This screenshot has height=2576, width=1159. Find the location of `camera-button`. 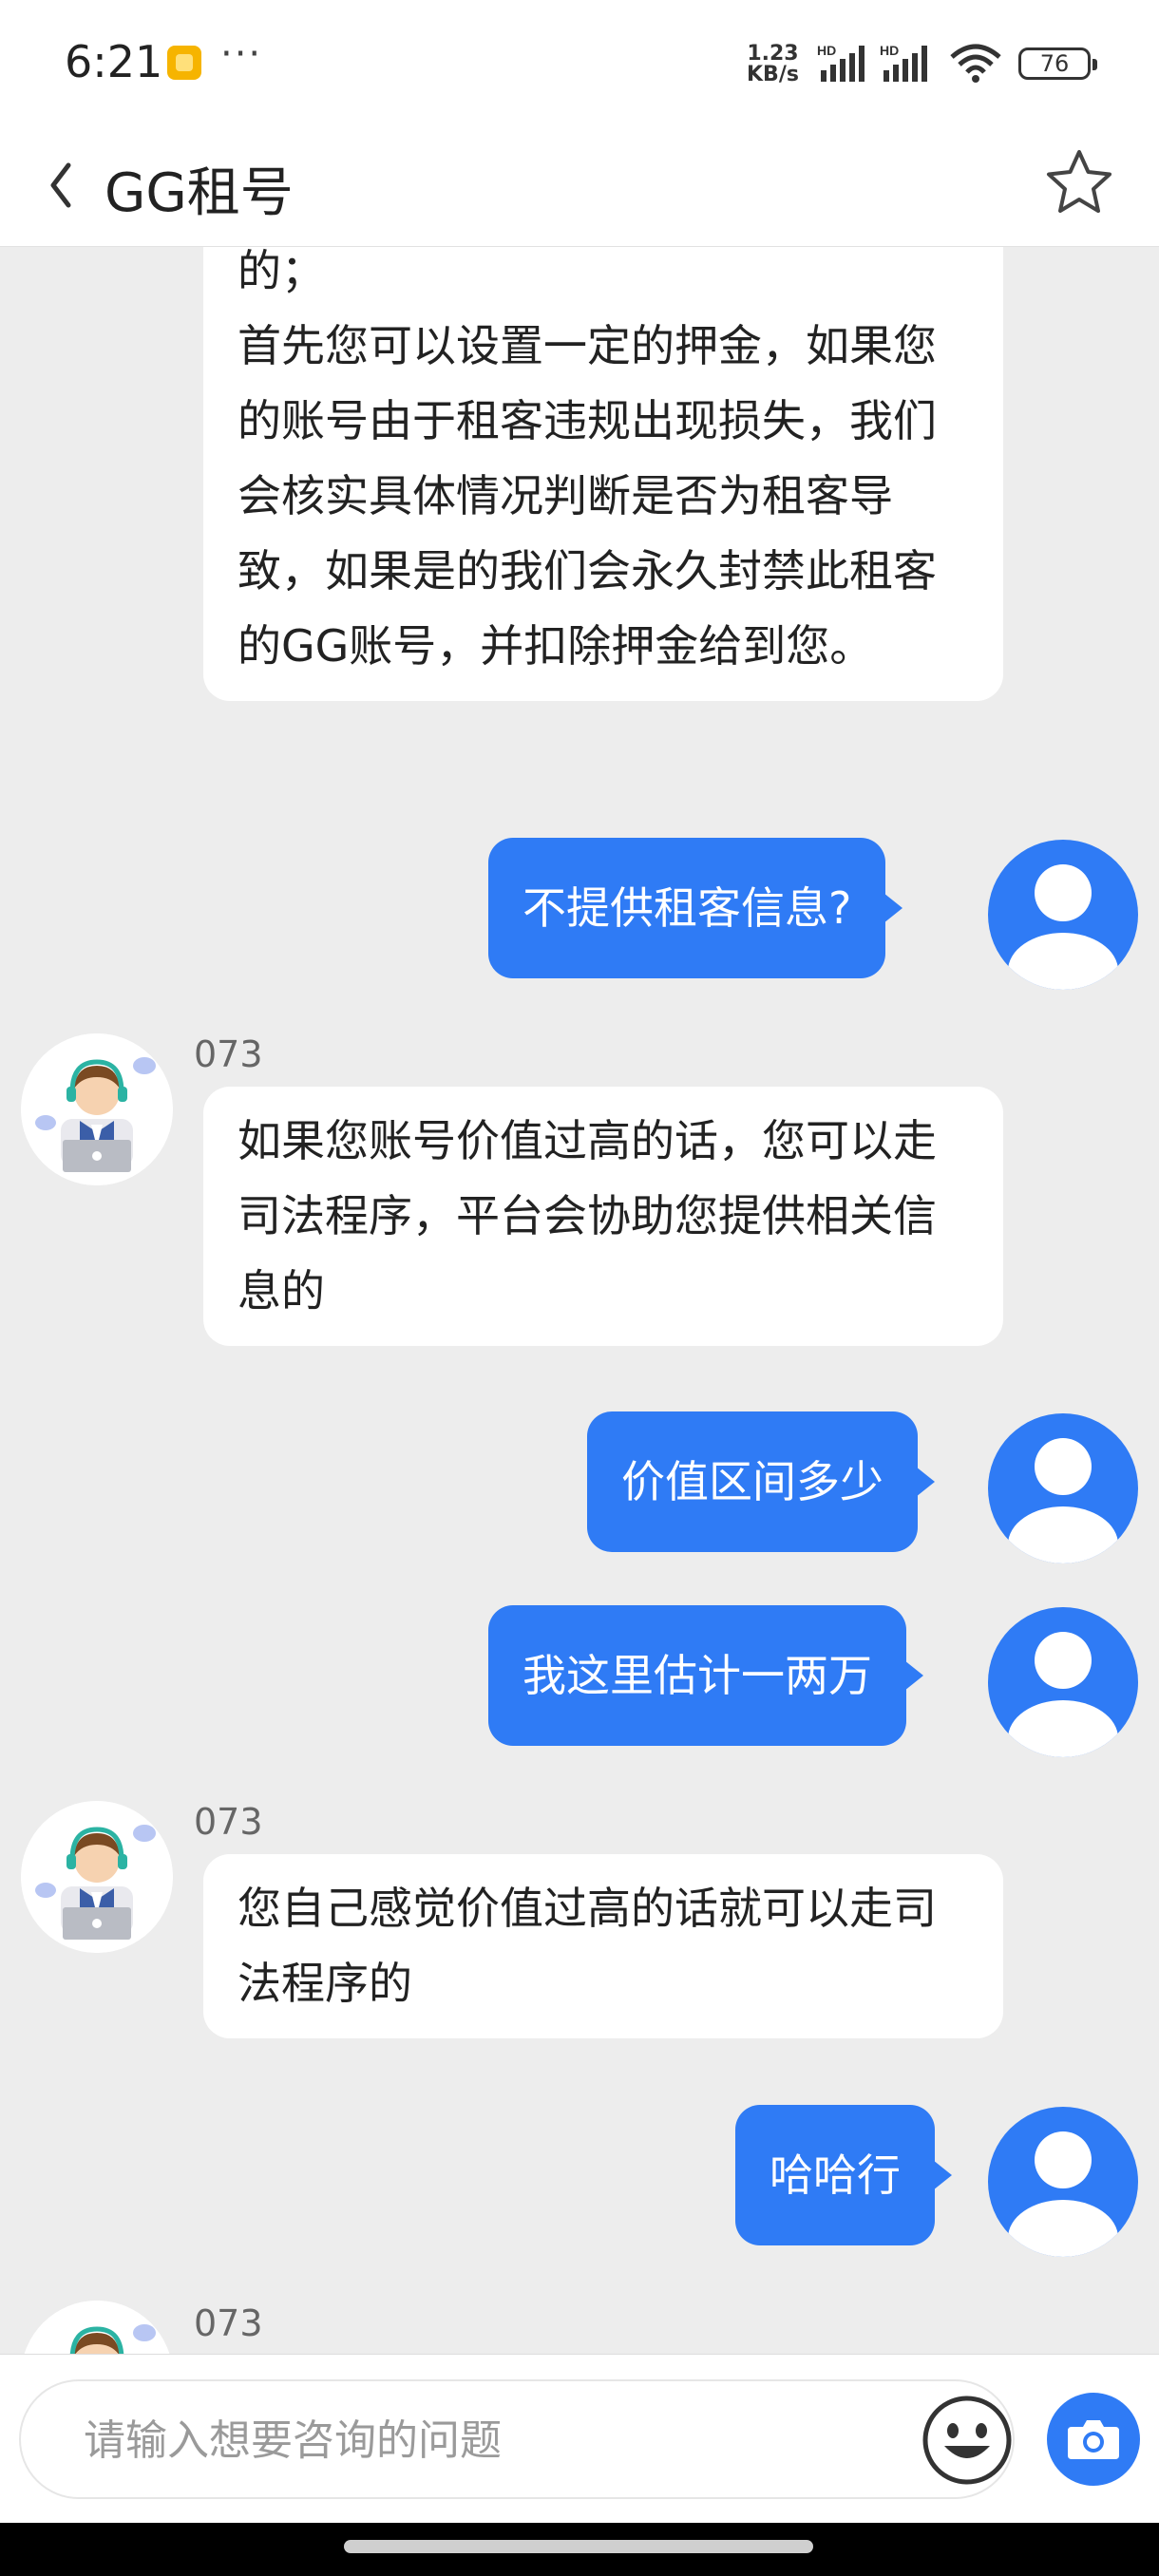

camera-button is located at coordinates (1093, 2439).